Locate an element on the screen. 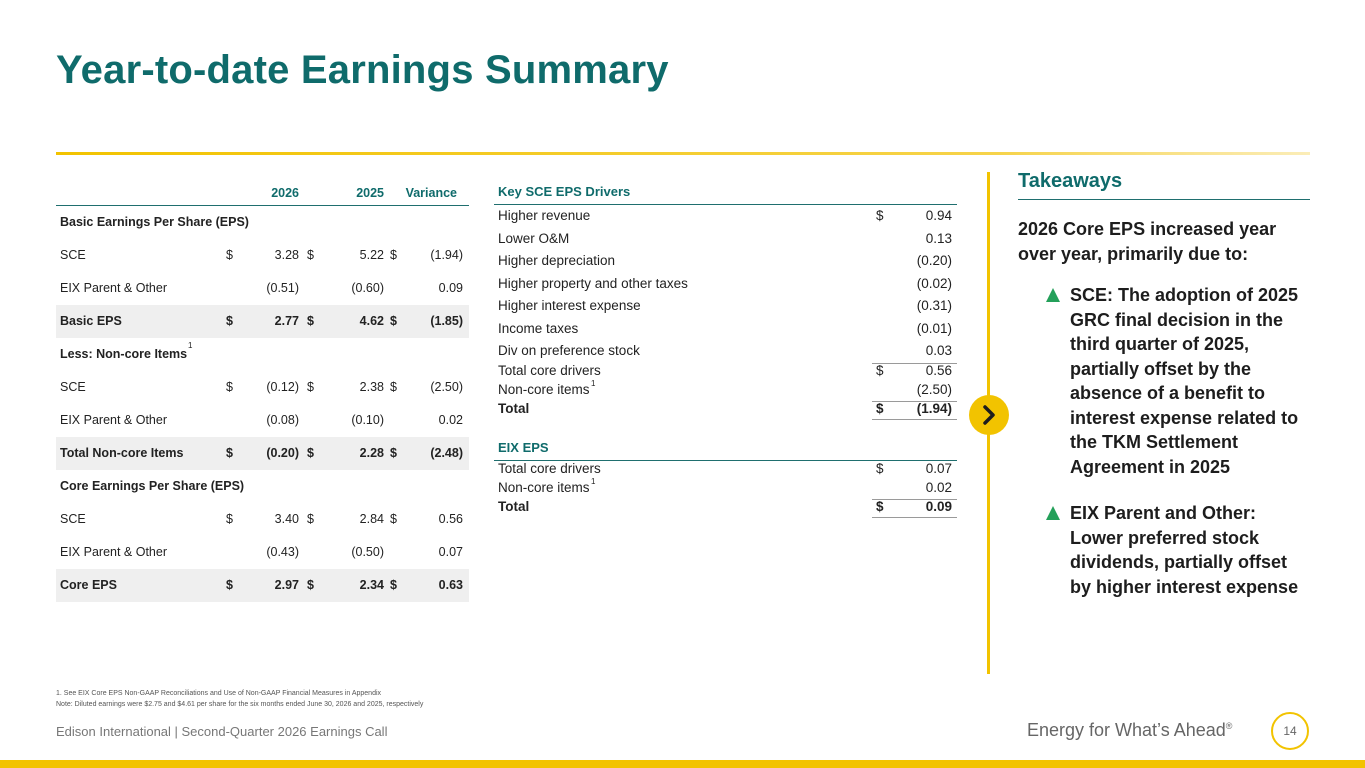 The width and height of the screenshot is (1365, 768). value-2025: 2.34 is located at coordinates (371, 585).